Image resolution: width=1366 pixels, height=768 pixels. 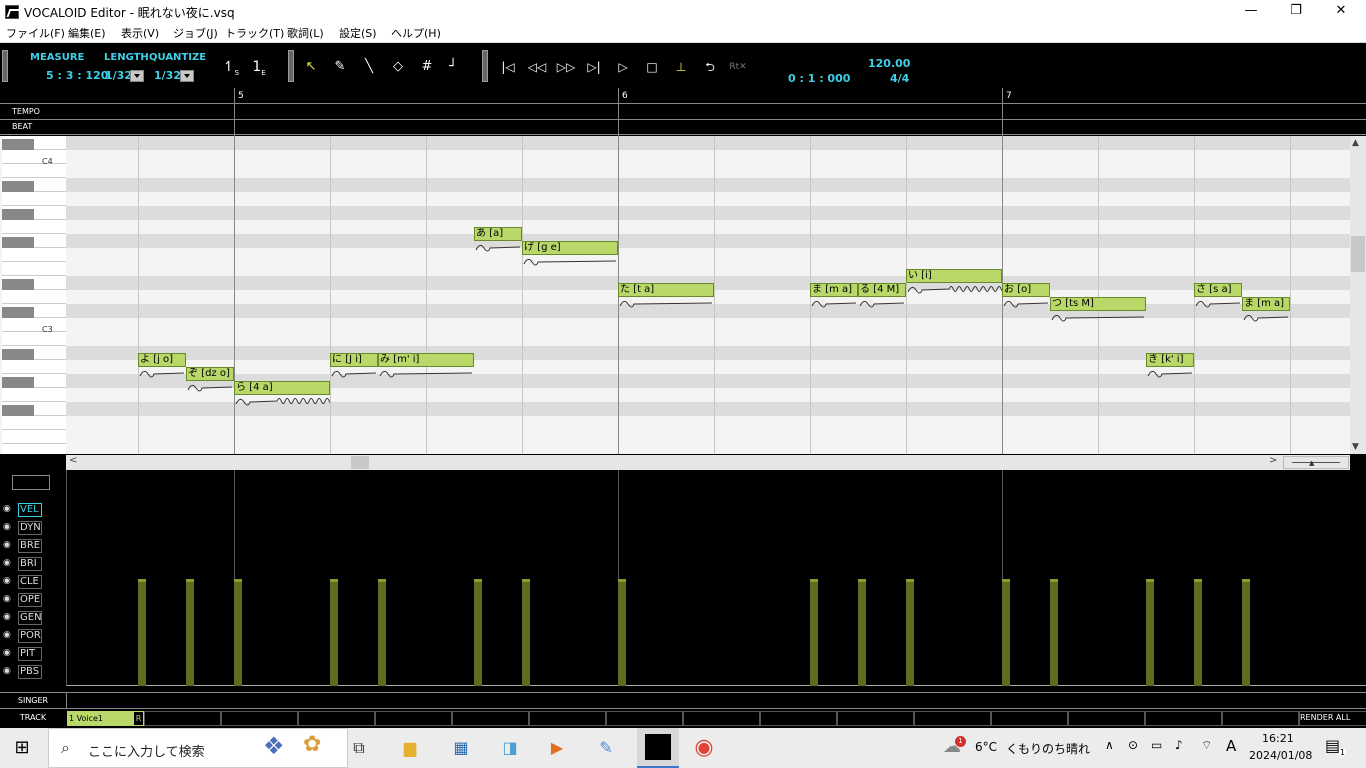 What do you see at coordinates (30, 582) in the screenshot?
I see `control-track-cle: CLE` at bounding box center [30, 582].